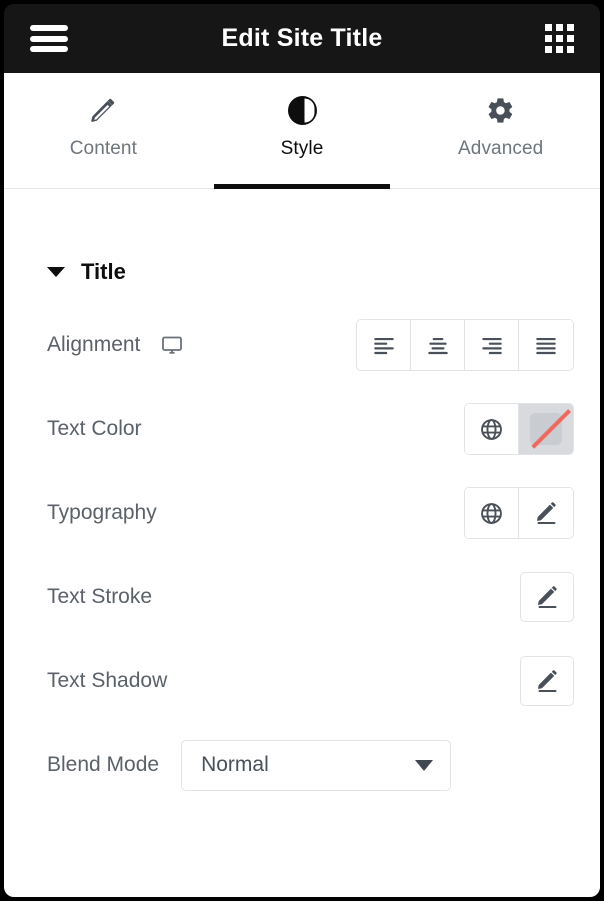  I want to click on control-row-text-shadow: Text Shadow, so click(302, 681).